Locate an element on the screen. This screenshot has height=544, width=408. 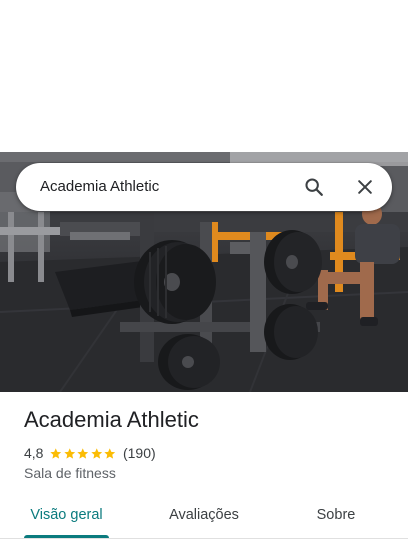
rating-row: 4,8 (190) is located at coordinates (90, 453).